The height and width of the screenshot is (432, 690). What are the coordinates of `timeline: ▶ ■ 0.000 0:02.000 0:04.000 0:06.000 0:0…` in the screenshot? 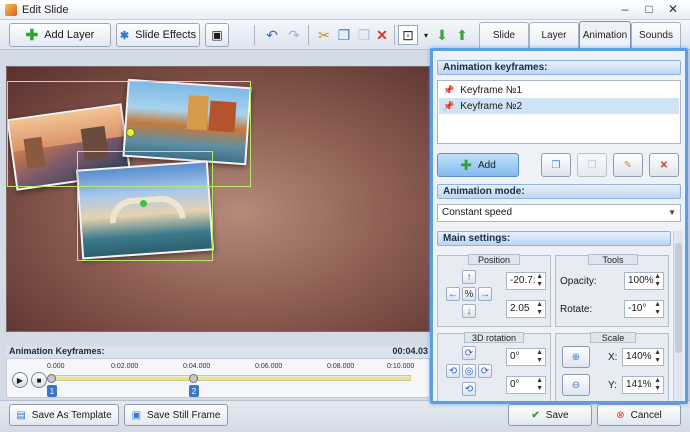 It's located at (218, 378).